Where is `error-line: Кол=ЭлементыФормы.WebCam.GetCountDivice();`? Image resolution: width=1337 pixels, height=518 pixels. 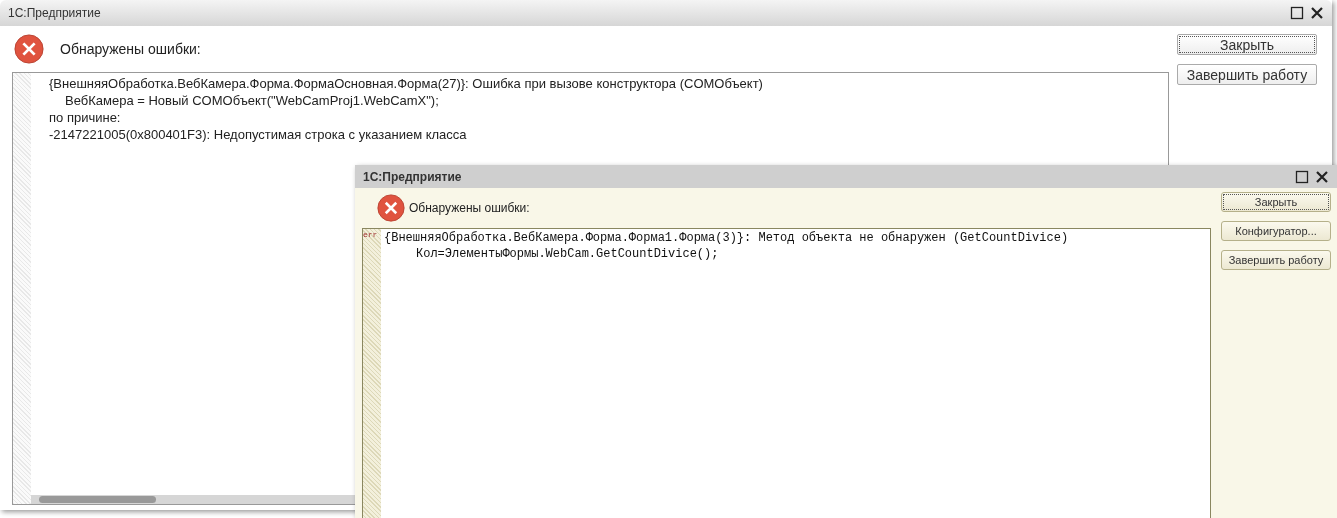
error-line: Кол=ЭлементыФормы.WebCam.GetCountDivice(); is located at coordinates (567, 254).